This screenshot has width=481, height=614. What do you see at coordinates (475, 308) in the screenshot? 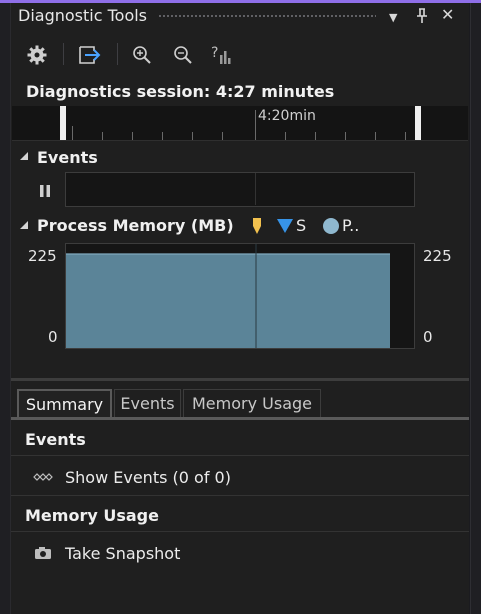
I see `right-gutter` at bounding box center [475, 308].